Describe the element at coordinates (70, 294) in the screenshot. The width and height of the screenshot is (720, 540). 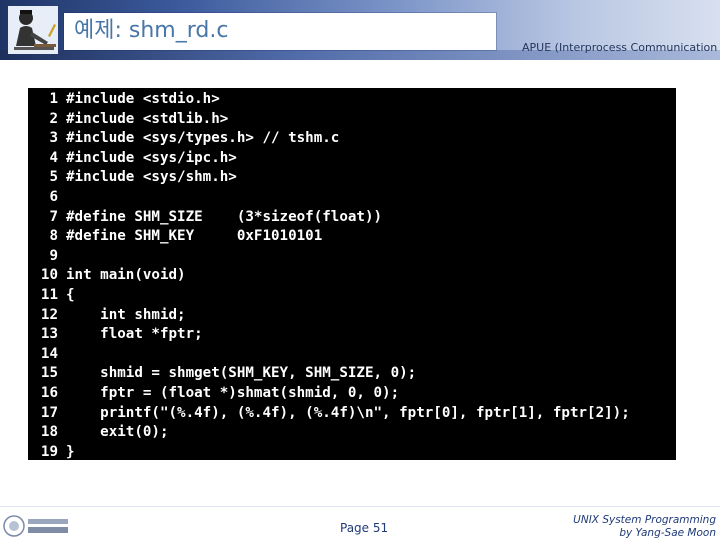
I see `code-text: {` at that location.